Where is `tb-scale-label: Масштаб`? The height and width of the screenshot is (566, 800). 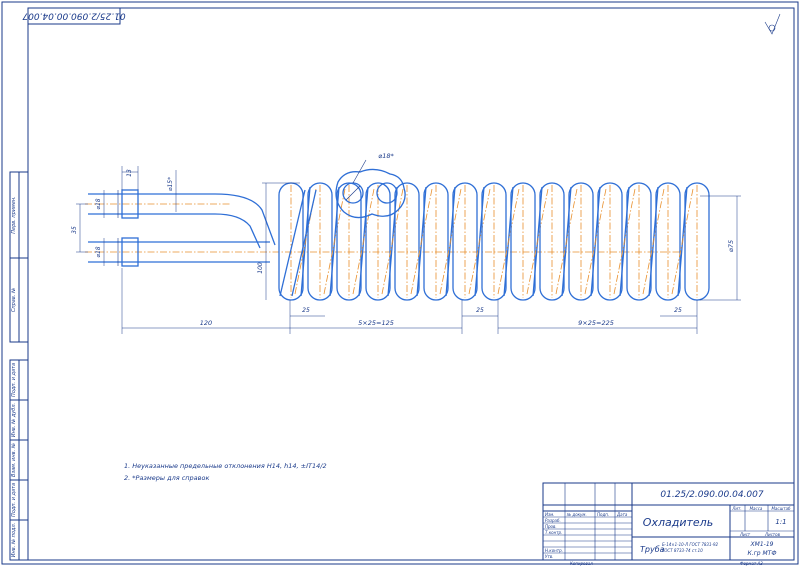 tb-scale-label: Масштаб is located at coordinates (781, 508).